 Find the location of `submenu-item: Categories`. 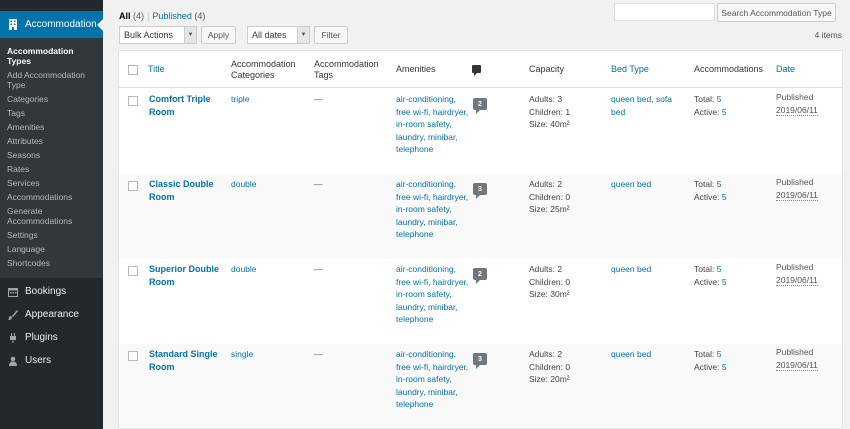

submenu-item: Categories is located at coordinates (51, 99).